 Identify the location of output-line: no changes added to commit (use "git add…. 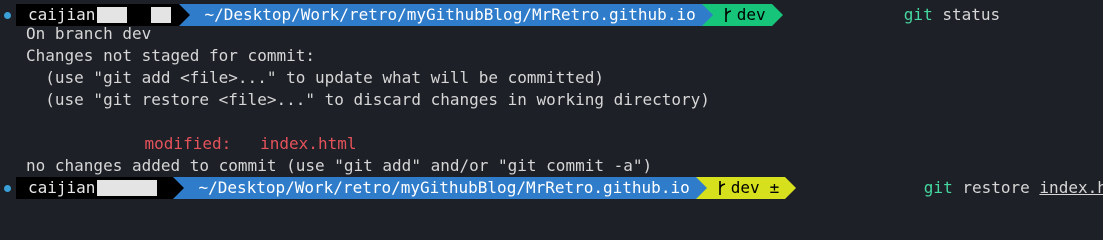
(339, 165).